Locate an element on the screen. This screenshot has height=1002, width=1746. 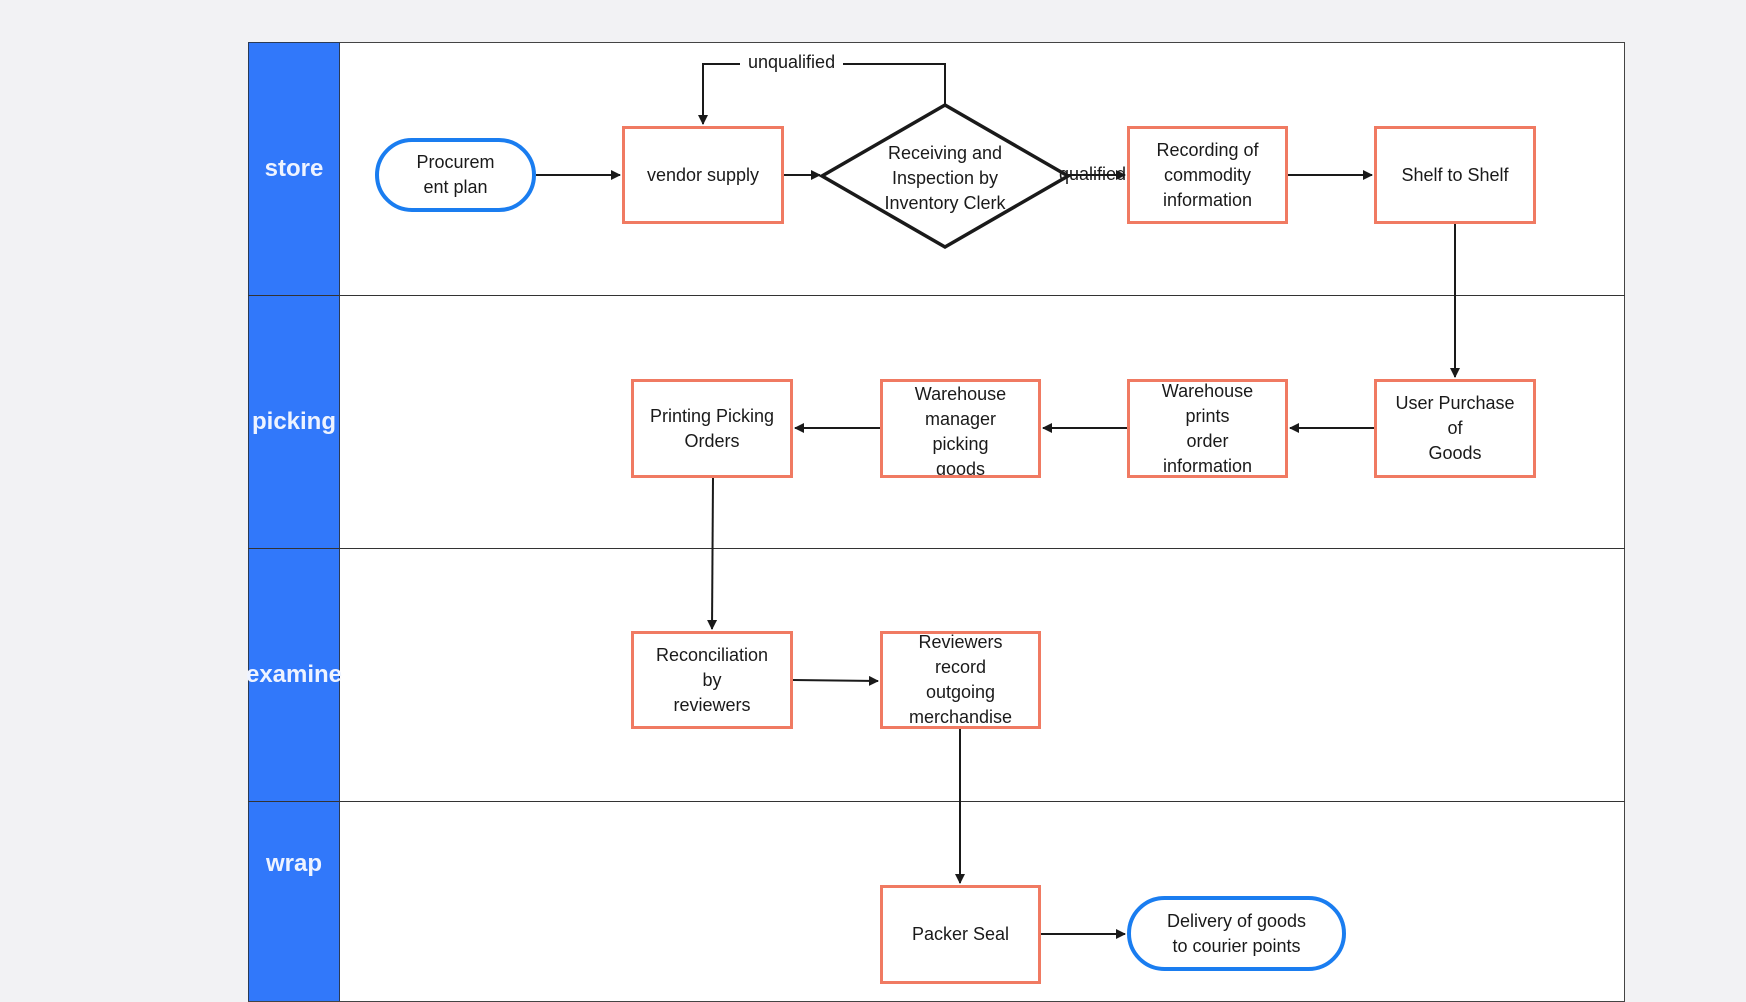
node-warehouse-prints-order: Warehouse prints order information is located at coordinates (1207, 428).